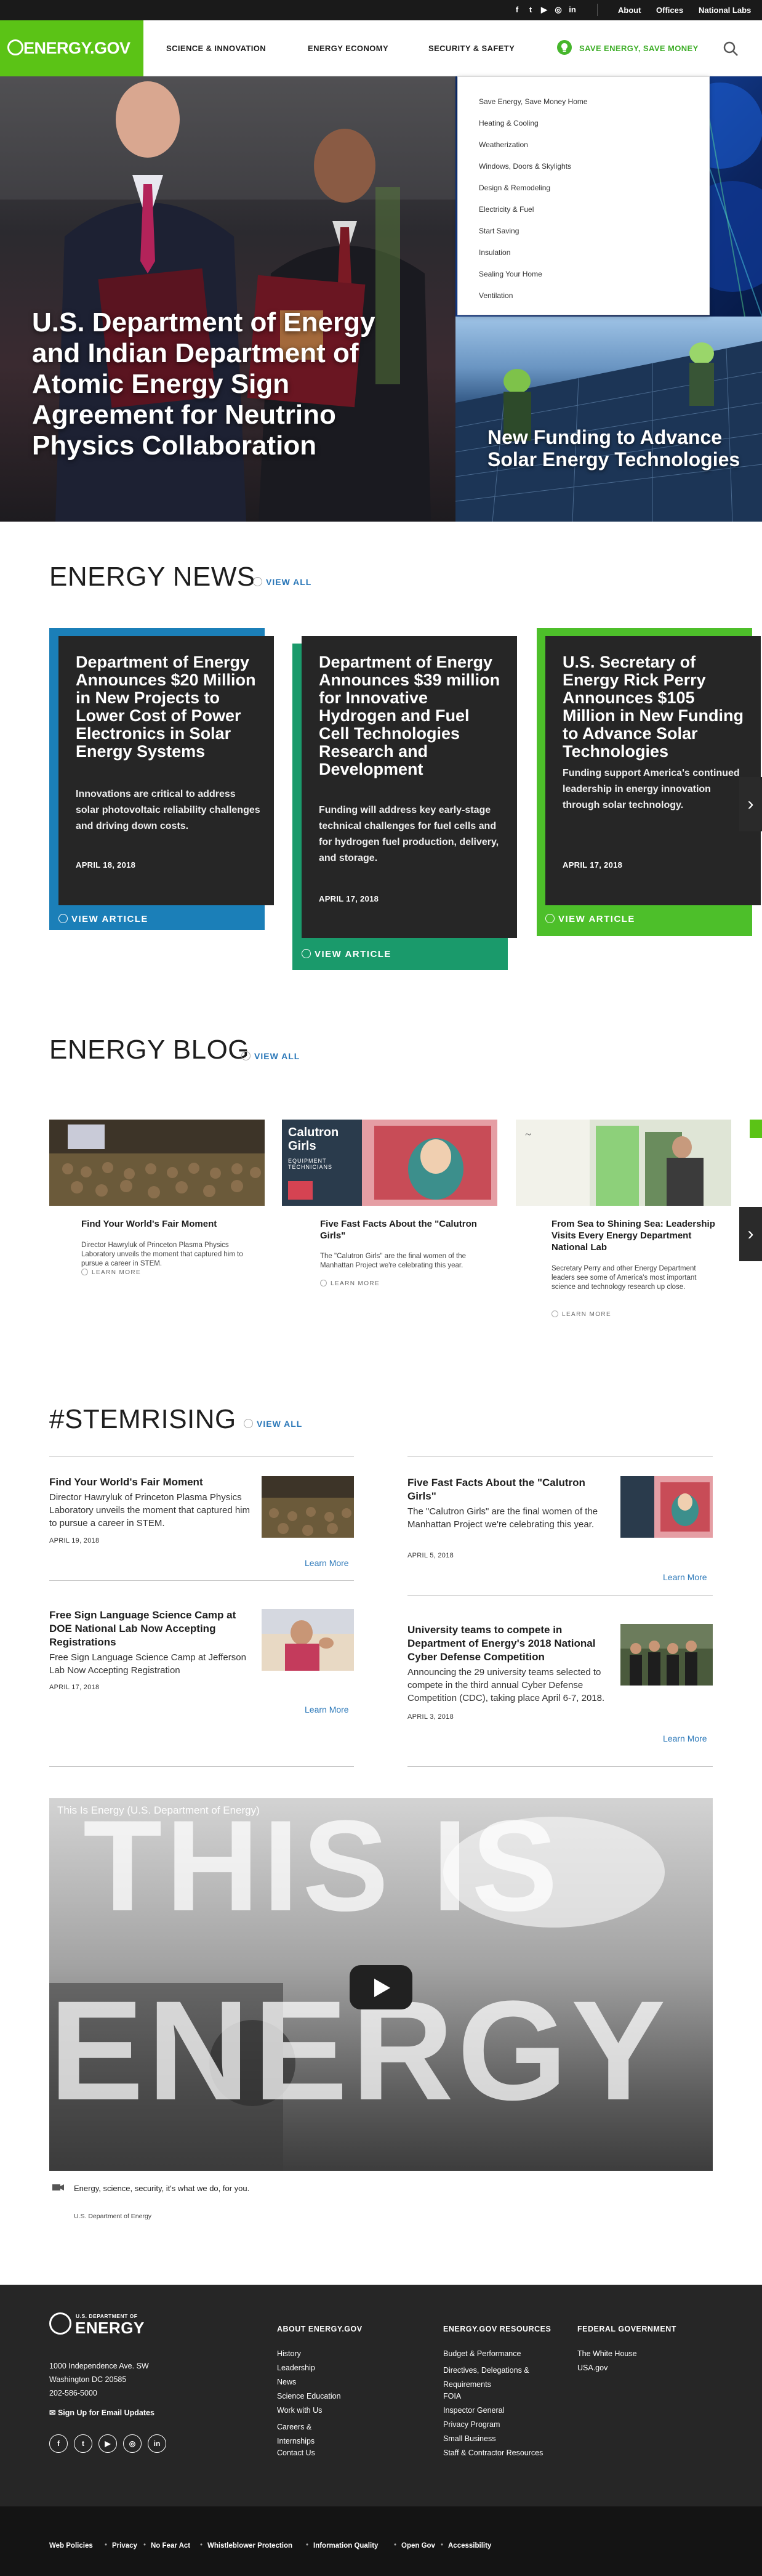  Describe the element at coordinates (509, 123) in the screenshot. I see `menu-item-heating-cooling: Heating & Cooling` at that location.